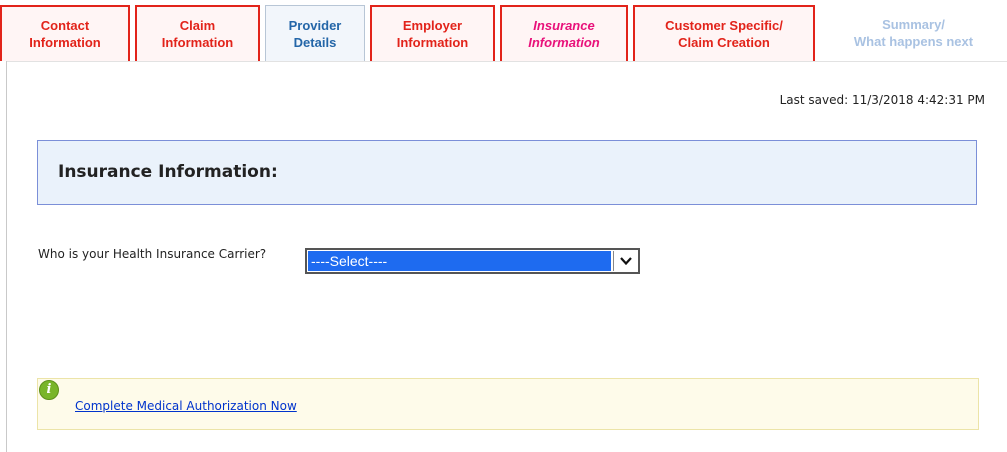  I want to click on tab-provider-details: Provider Details, so click(315, 33).